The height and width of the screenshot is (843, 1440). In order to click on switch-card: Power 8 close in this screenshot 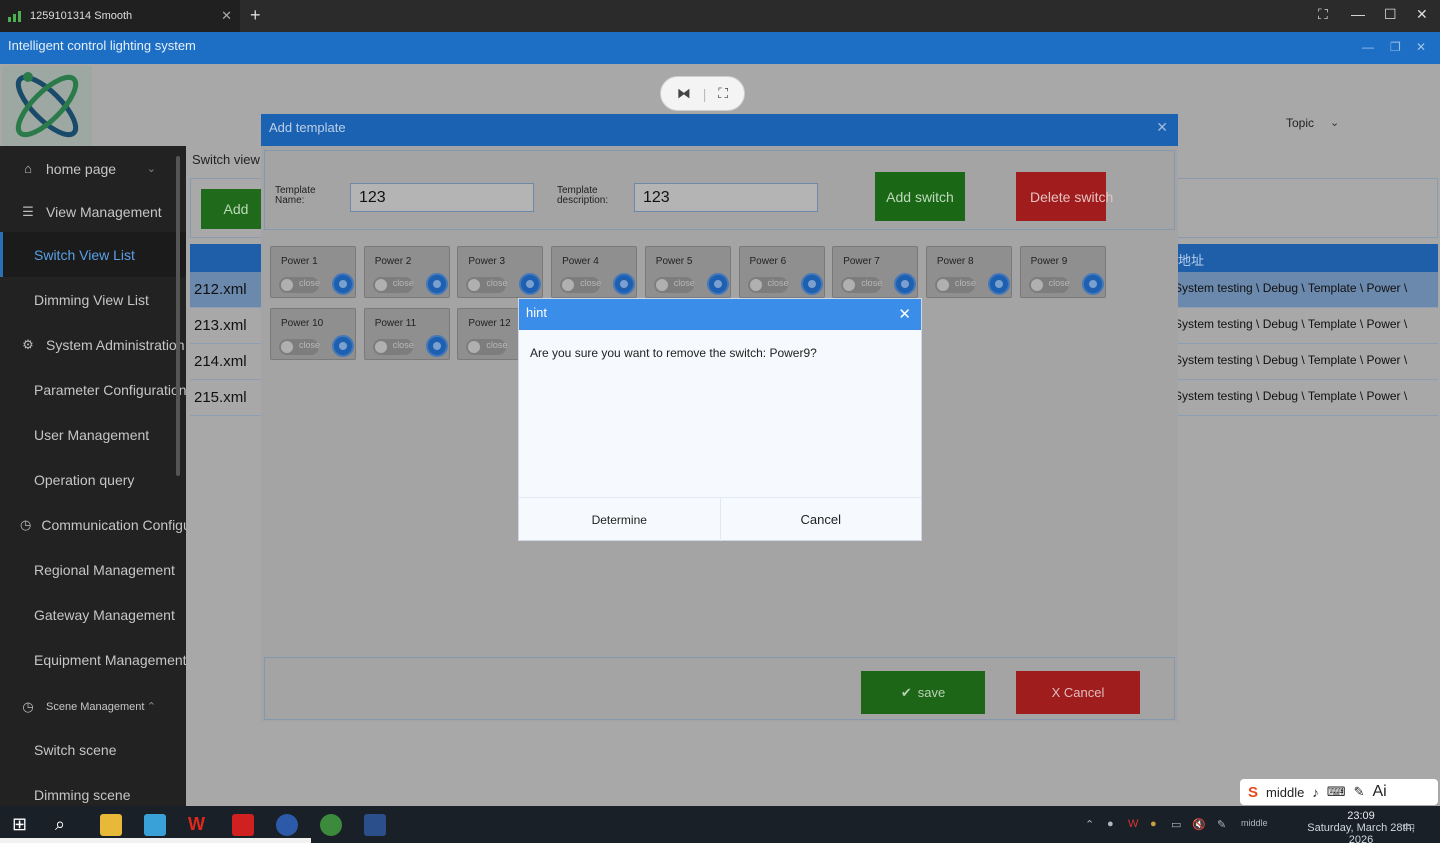, I will do `click(968, 272)`.